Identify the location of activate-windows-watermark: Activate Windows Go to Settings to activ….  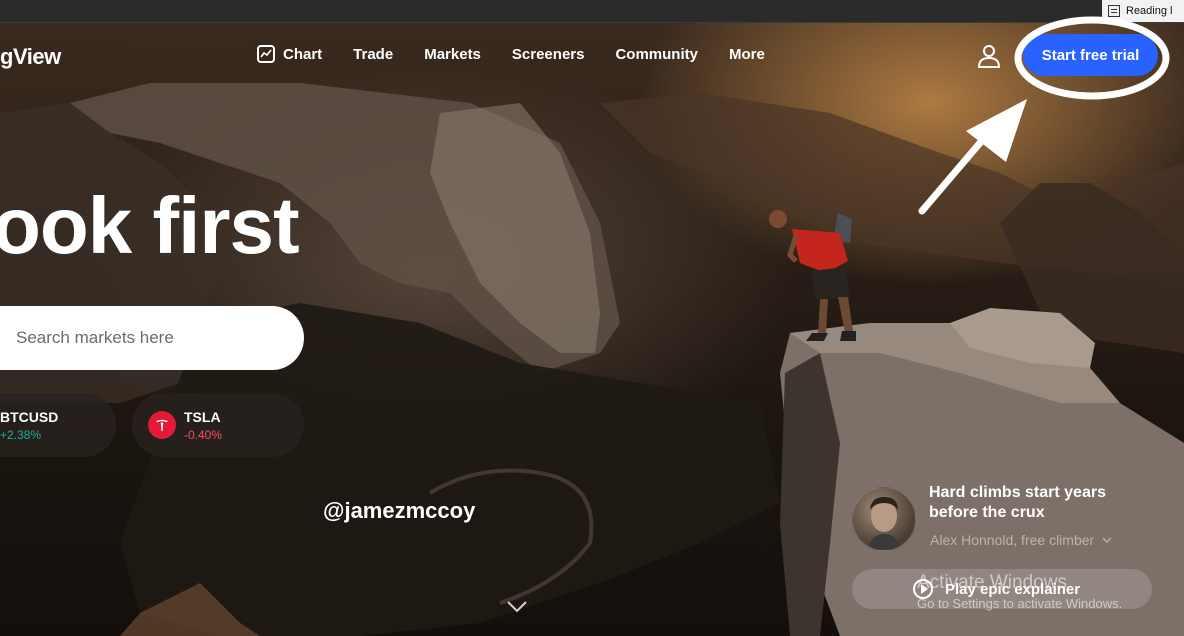
(1019, 592).